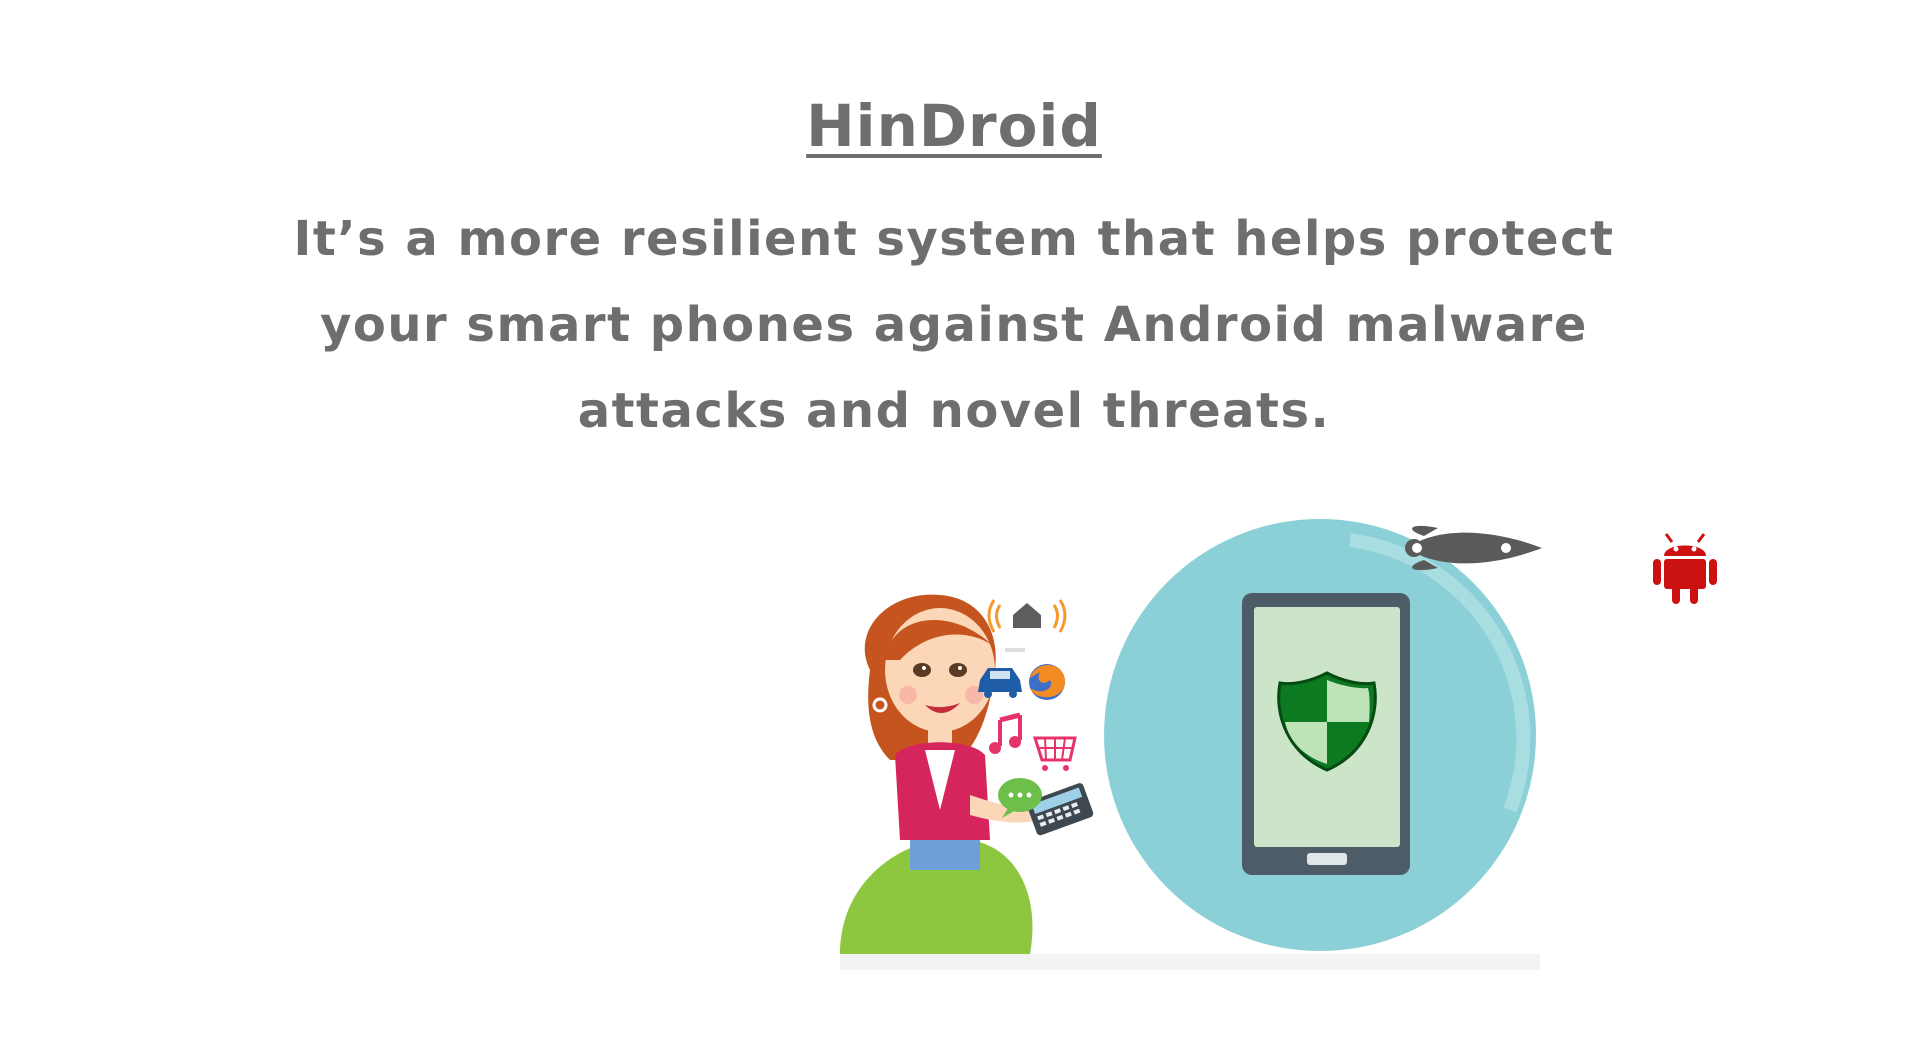  I want to click on rocket-icon, so click(1473, 548).